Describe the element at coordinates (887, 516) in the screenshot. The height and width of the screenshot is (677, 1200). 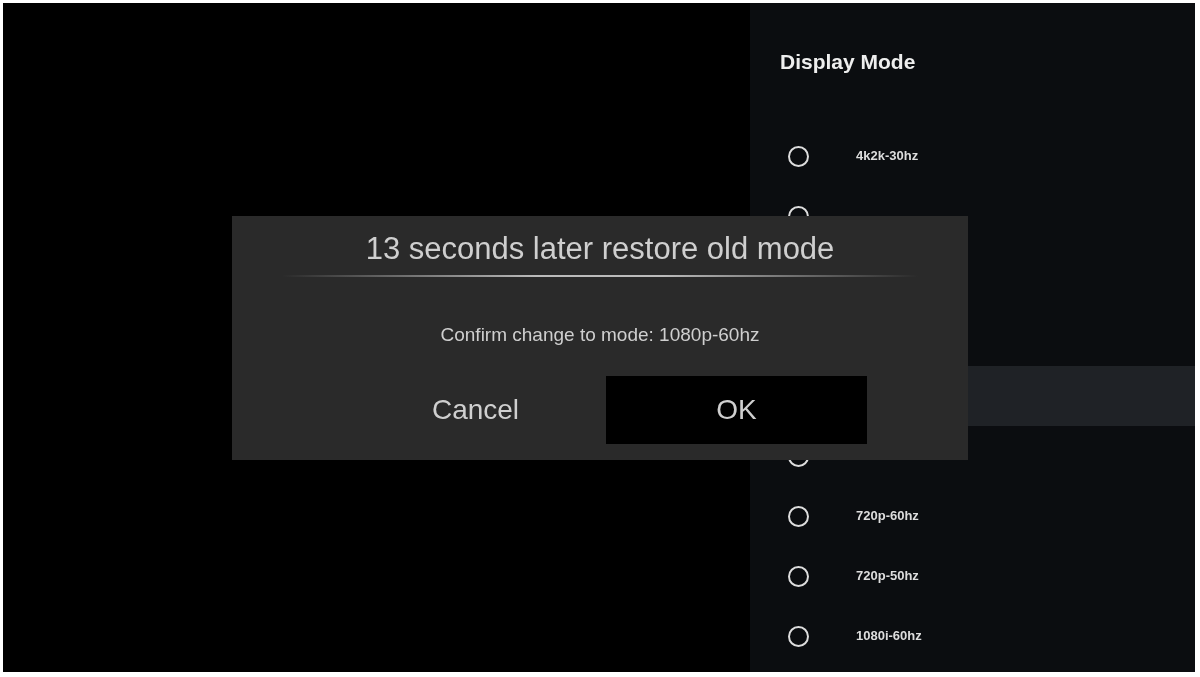
I see `mode-label: 720p-60hz` at that location.